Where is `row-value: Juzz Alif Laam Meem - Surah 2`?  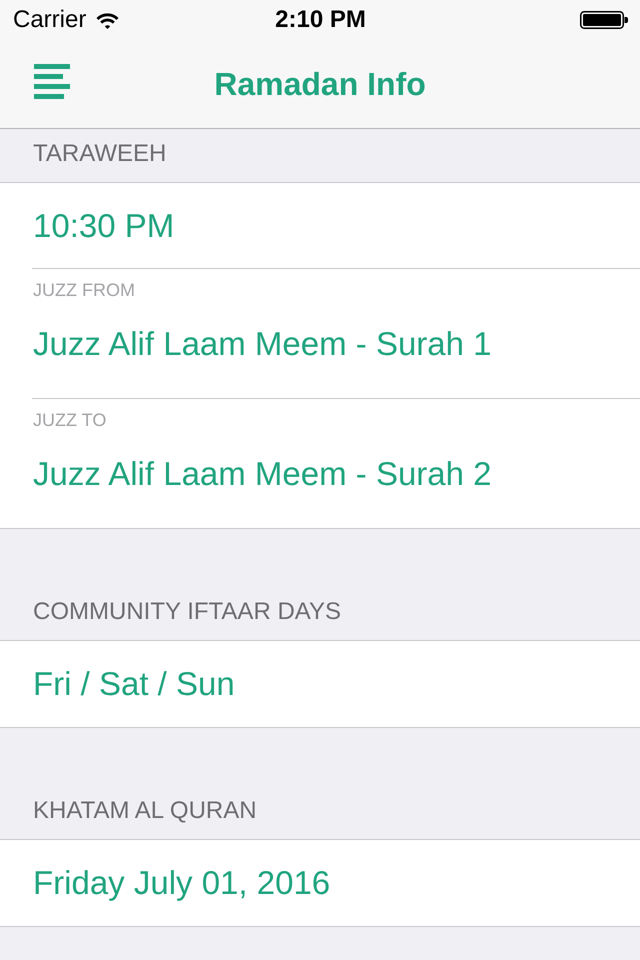 row-value: Juzz Alif Laam Meem - Surah 2 is located at coordinates (262, 474).